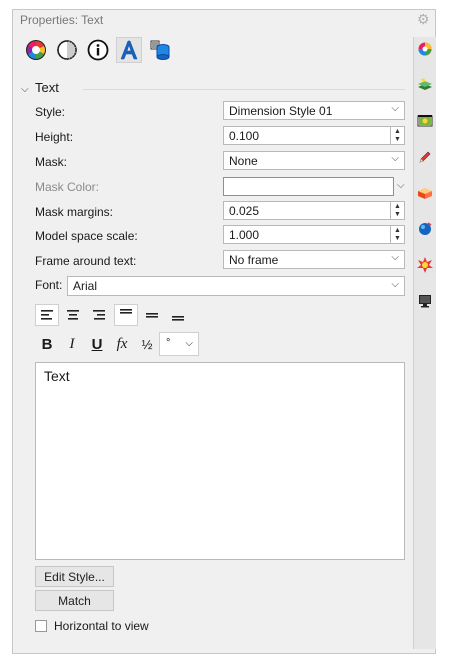 Image resolution: width=452 pixels, height=664 pixels. What do you see at coordinates (236, 286) in the screenshot?
I see `font-dropdown: Arial ⌵` at bounding box center [236, 286].